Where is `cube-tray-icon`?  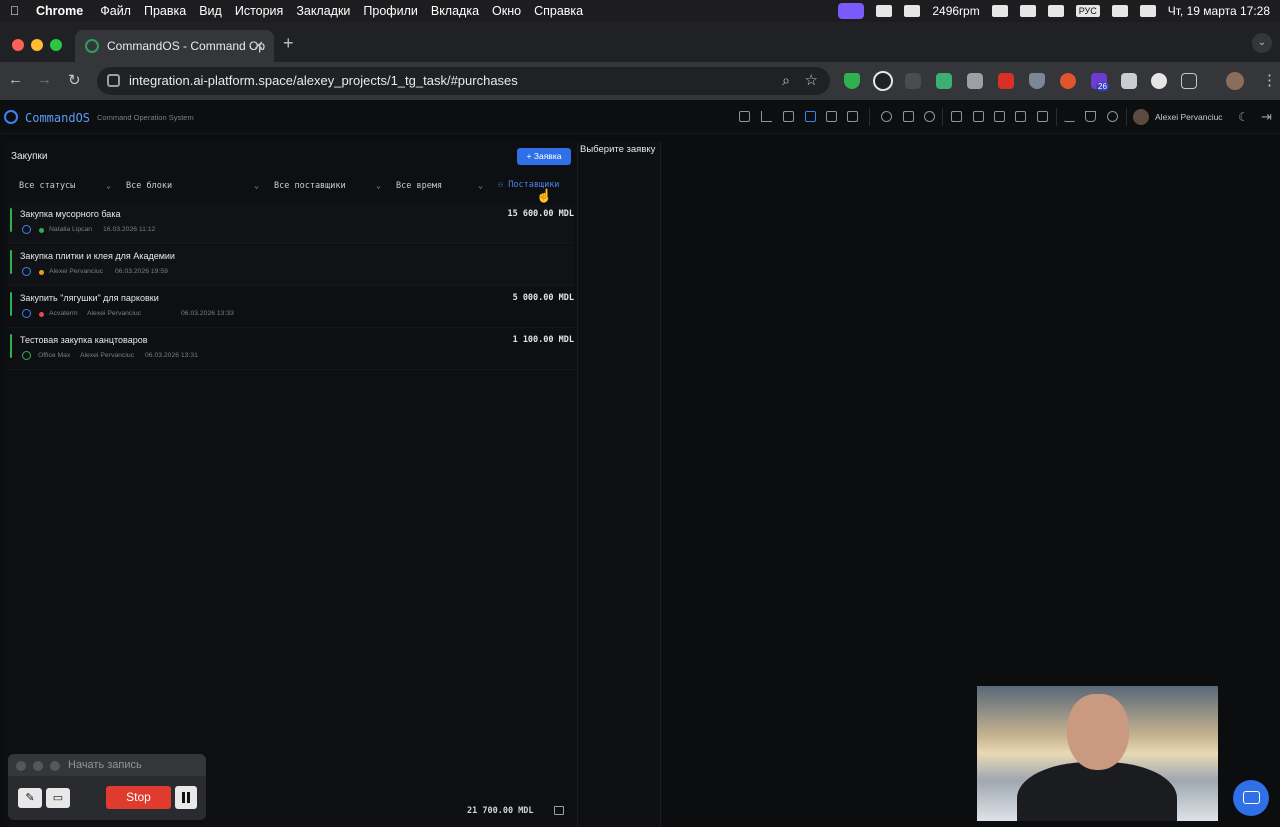 cube-tray-icon is located at coordinates (884, 11).